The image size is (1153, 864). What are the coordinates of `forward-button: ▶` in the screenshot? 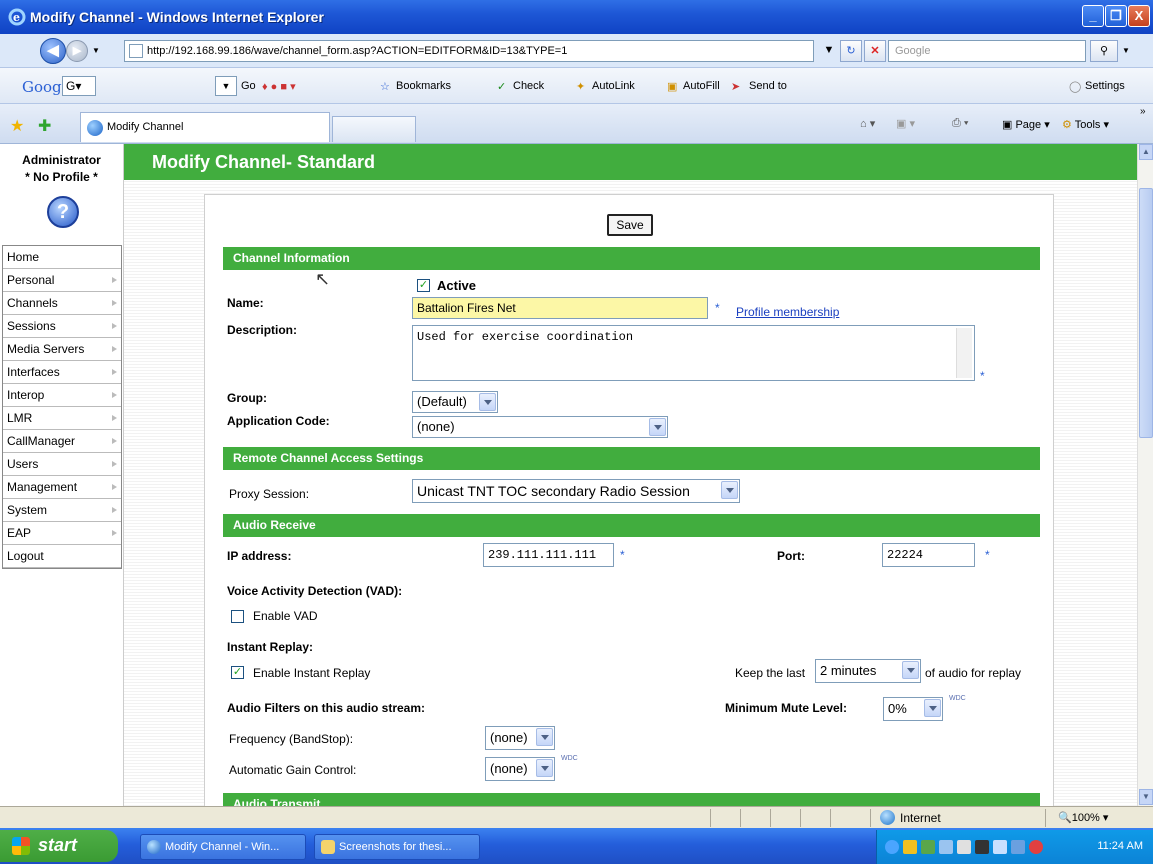 It's located at (77, 51).